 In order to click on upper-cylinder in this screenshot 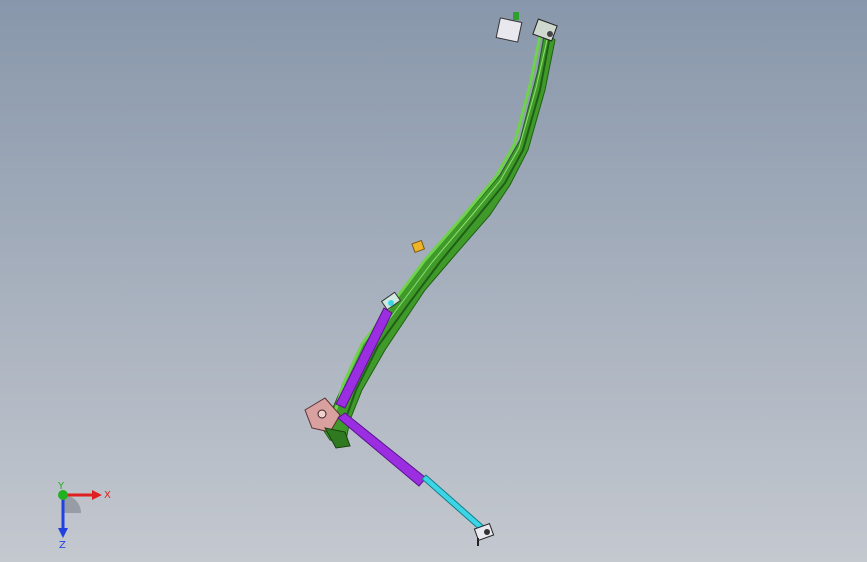, I will do `click(364, 358)`.